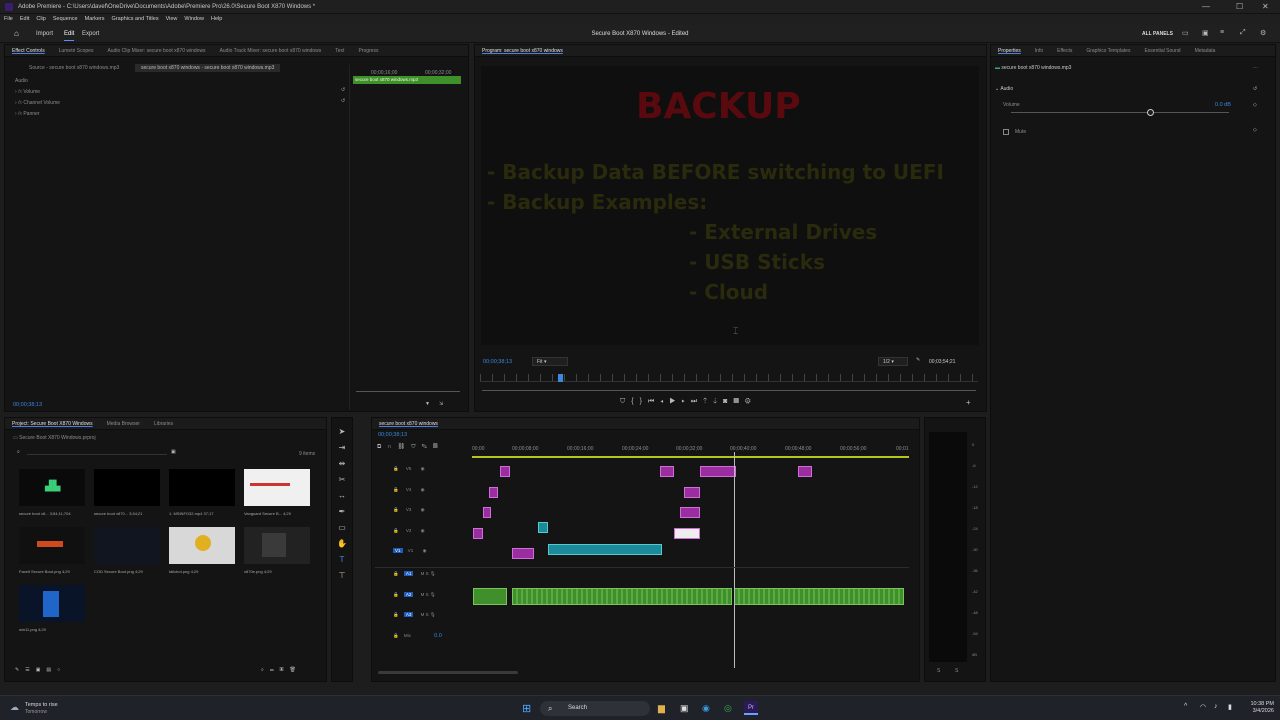  What do you see at coordinates (1185, 33) in the screenshot?
I see `quick-export-icon: ▭` at bounding box center [1185, 33].